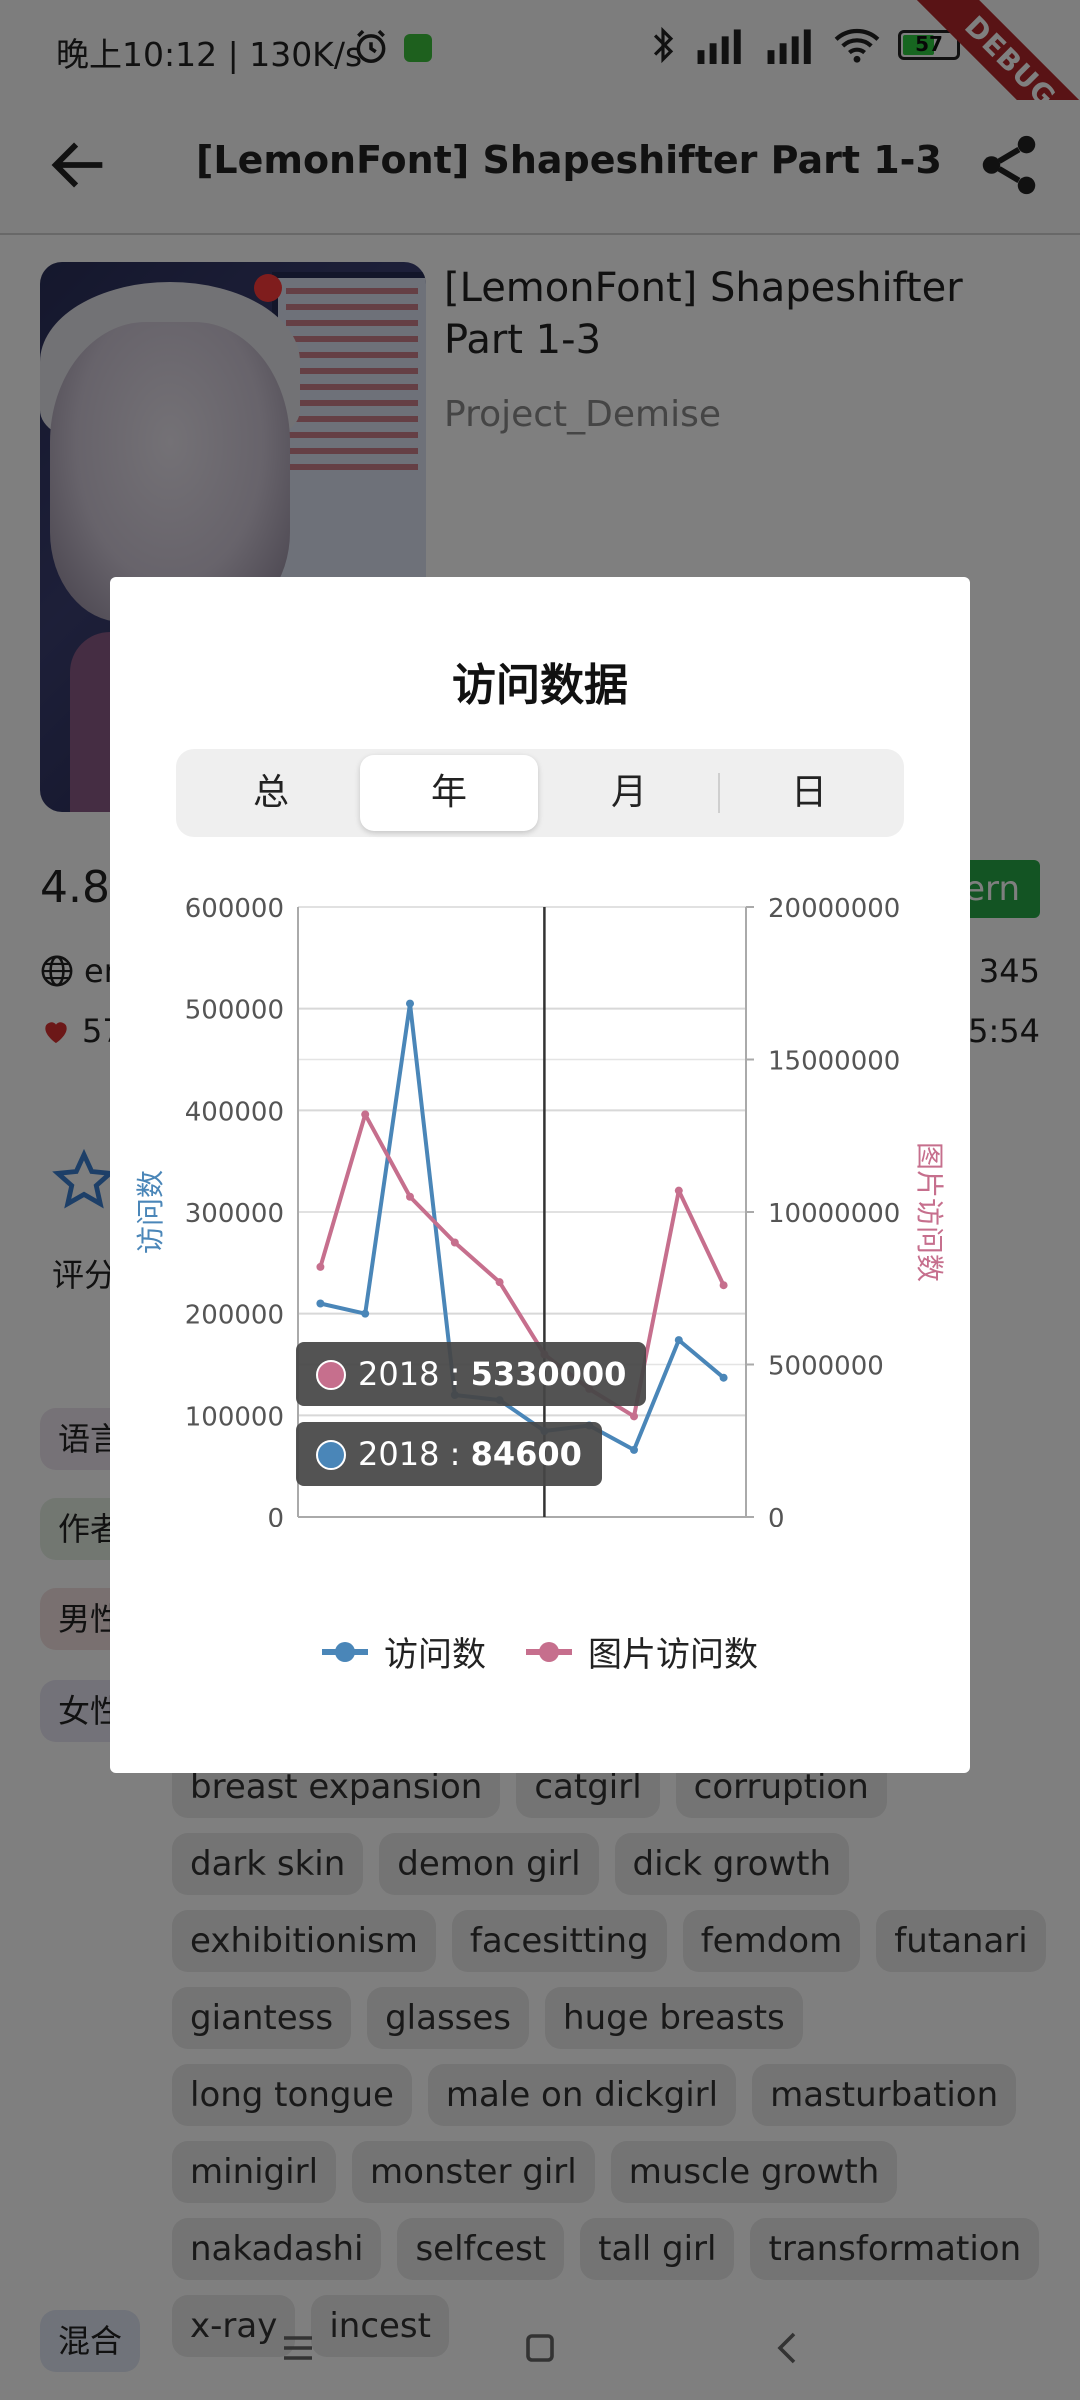 This screenshot has height=2400, width=1080. Describe the element at coordinates (234, 1011) in the screenshot. I see `y-tick-left: 500000` at that location.